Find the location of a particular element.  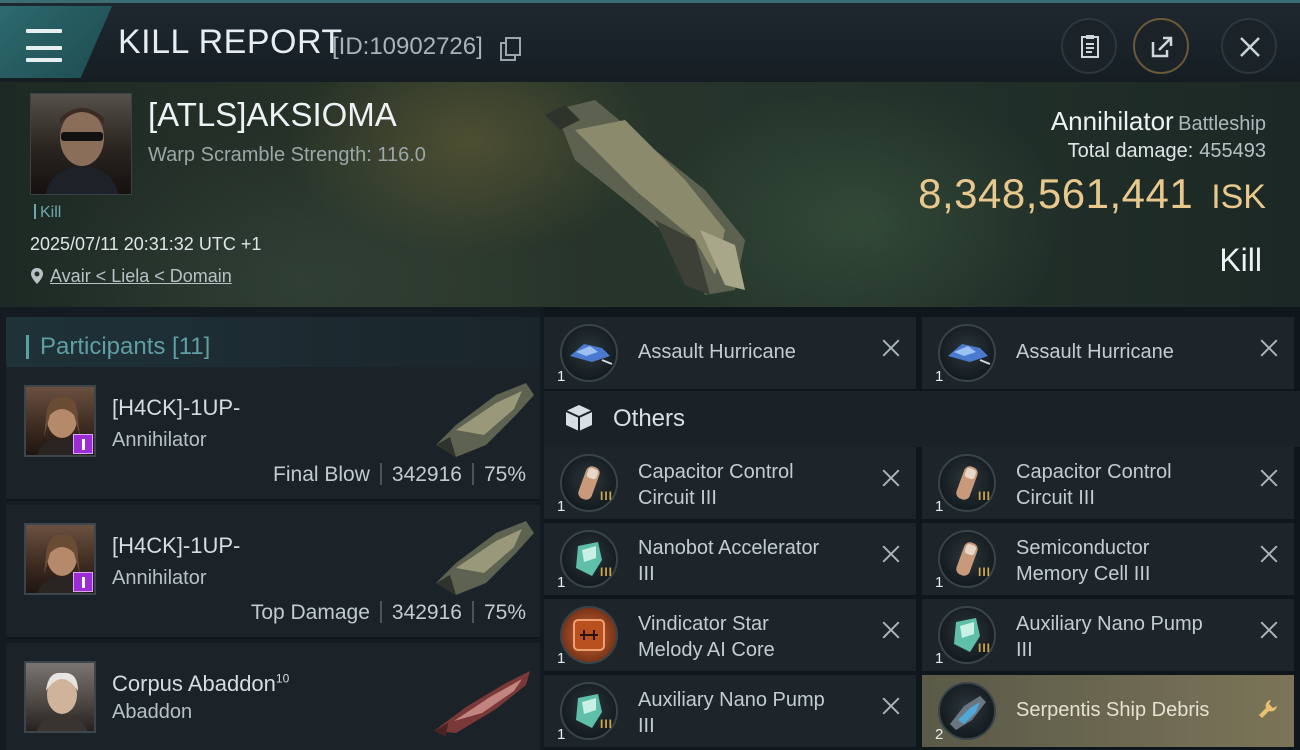

participant-ship: Abaddon is located at coordinates (152, 712).